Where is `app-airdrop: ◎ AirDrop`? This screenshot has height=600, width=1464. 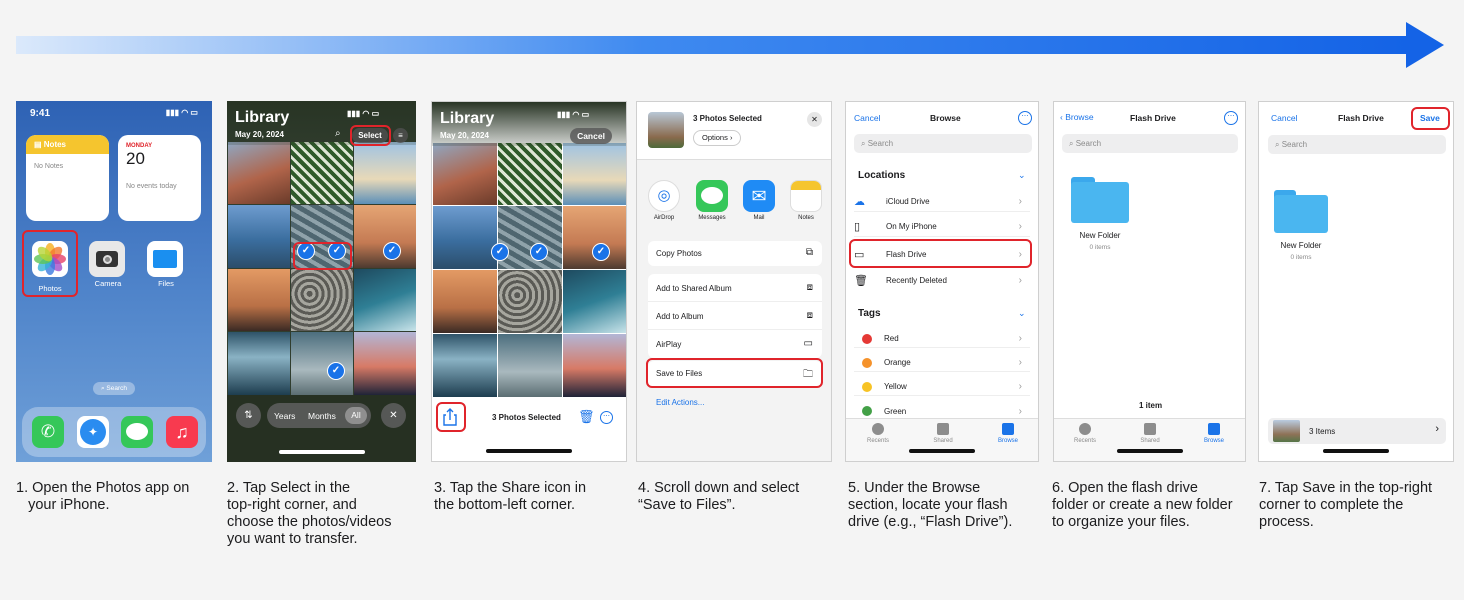 app-airdrop: ◎ AirDrop is located at coordinates (664, 200).